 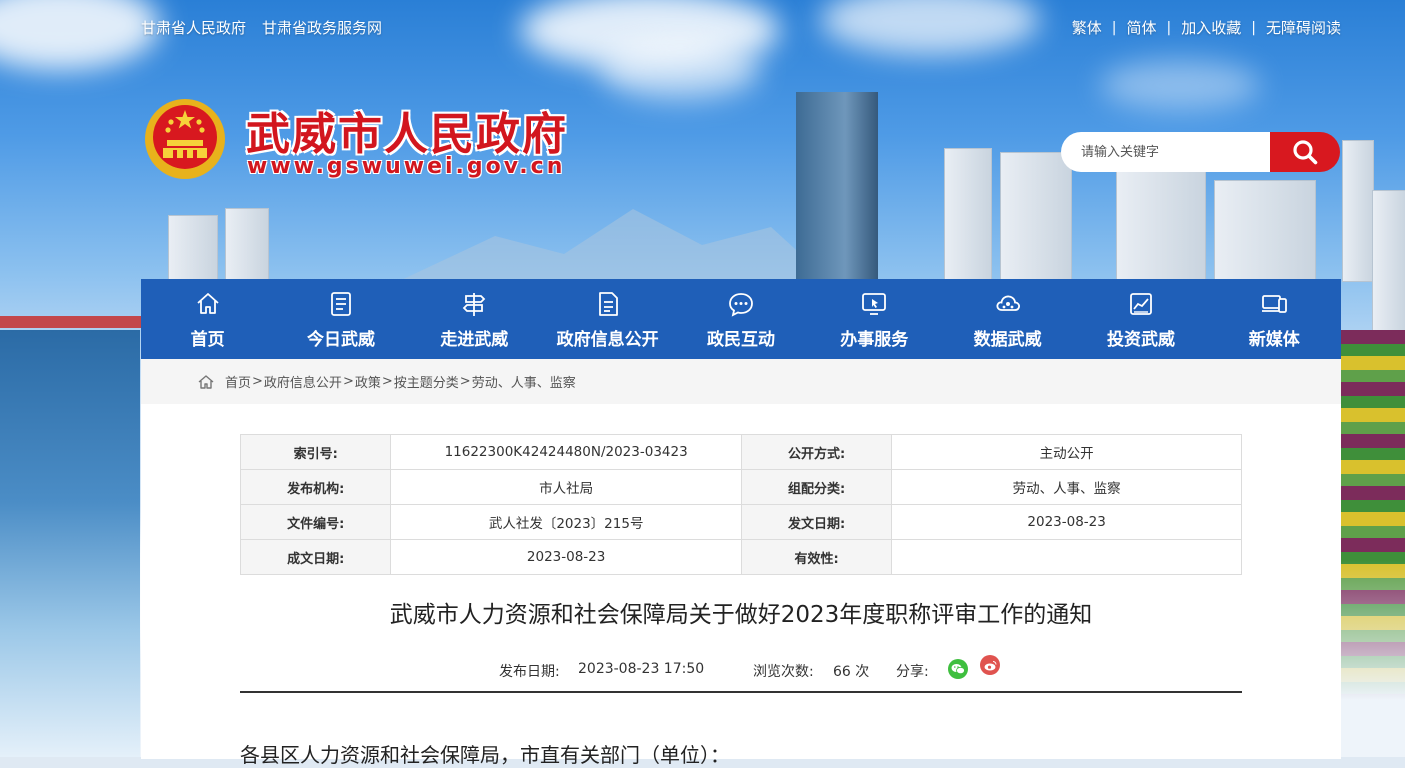 I want to click on meta-key: 索引号:, so click(x=315, y=452).